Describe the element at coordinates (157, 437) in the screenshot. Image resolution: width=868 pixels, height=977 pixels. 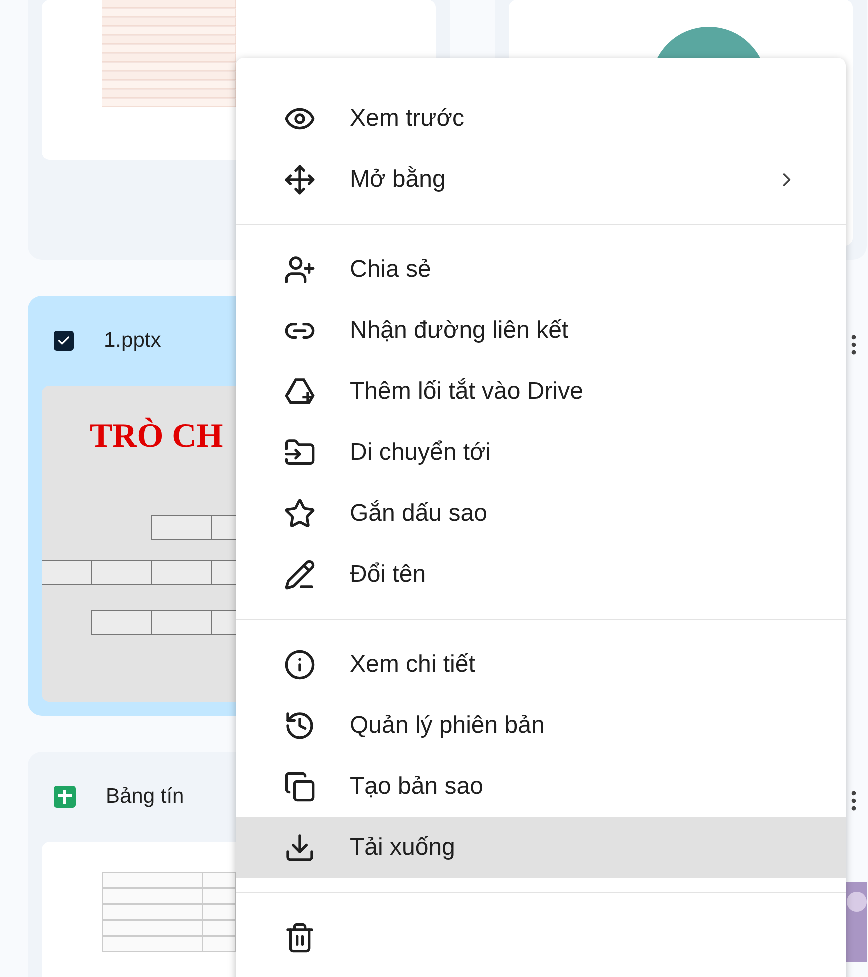
I see `slide-title: TRÒ CH` at that location.